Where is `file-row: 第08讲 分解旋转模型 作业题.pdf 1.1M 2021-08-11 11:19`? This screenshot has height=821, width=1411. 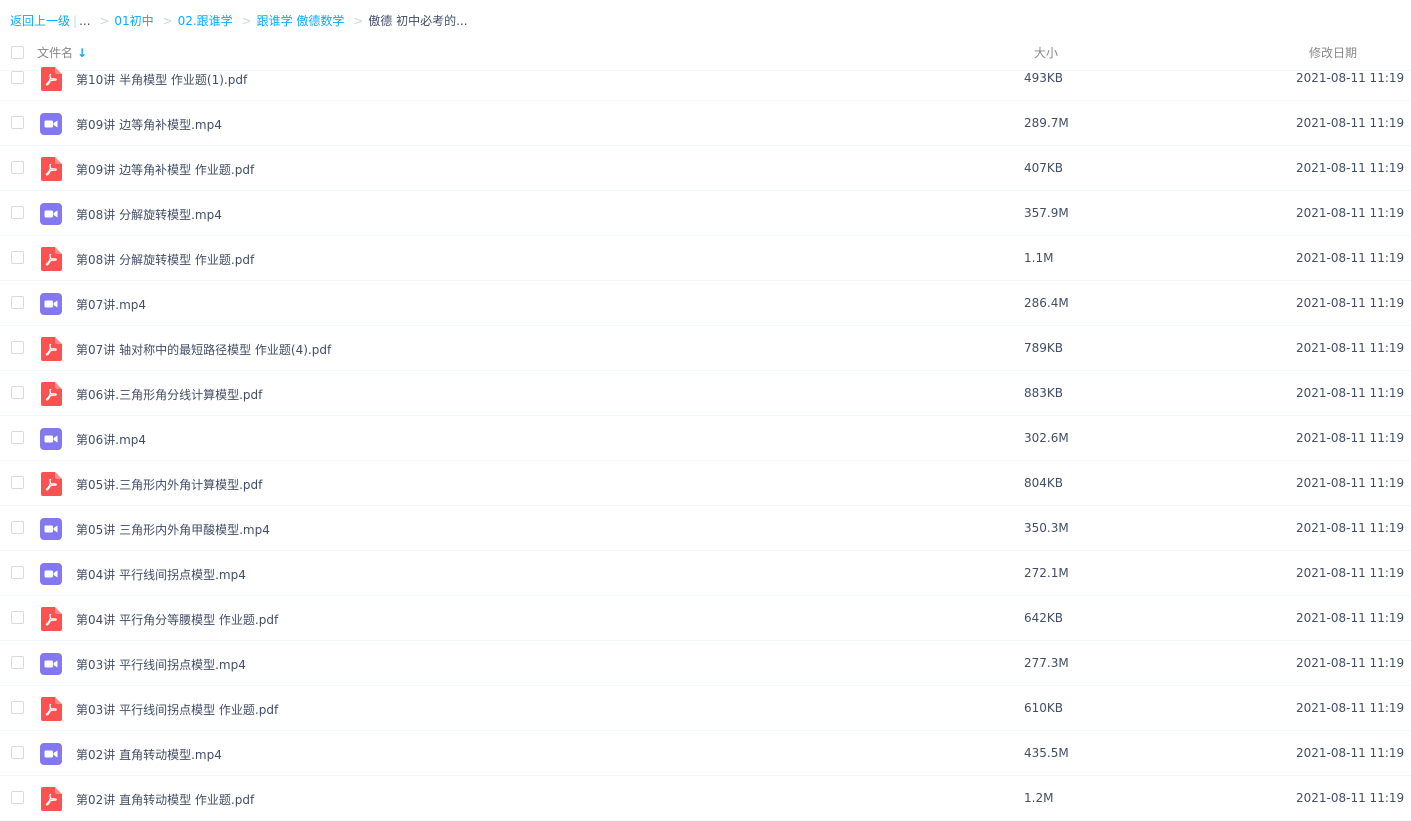 file-row: 第08讲 分解旋转模型 作业题.pdf 1.1M 2021-08-11 11:19 is located at coordinates (705, 258).